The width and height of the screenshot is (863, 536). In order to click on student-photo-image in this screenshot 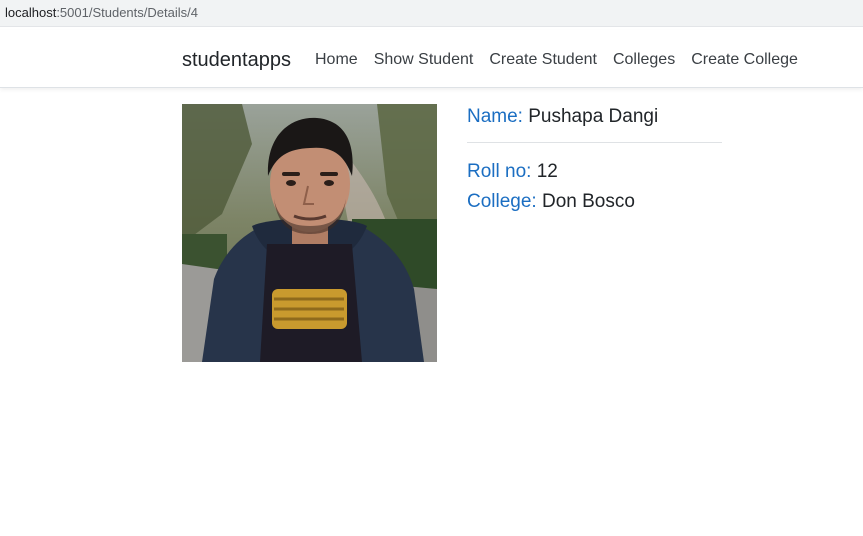, I will do `click(309, 233)`.